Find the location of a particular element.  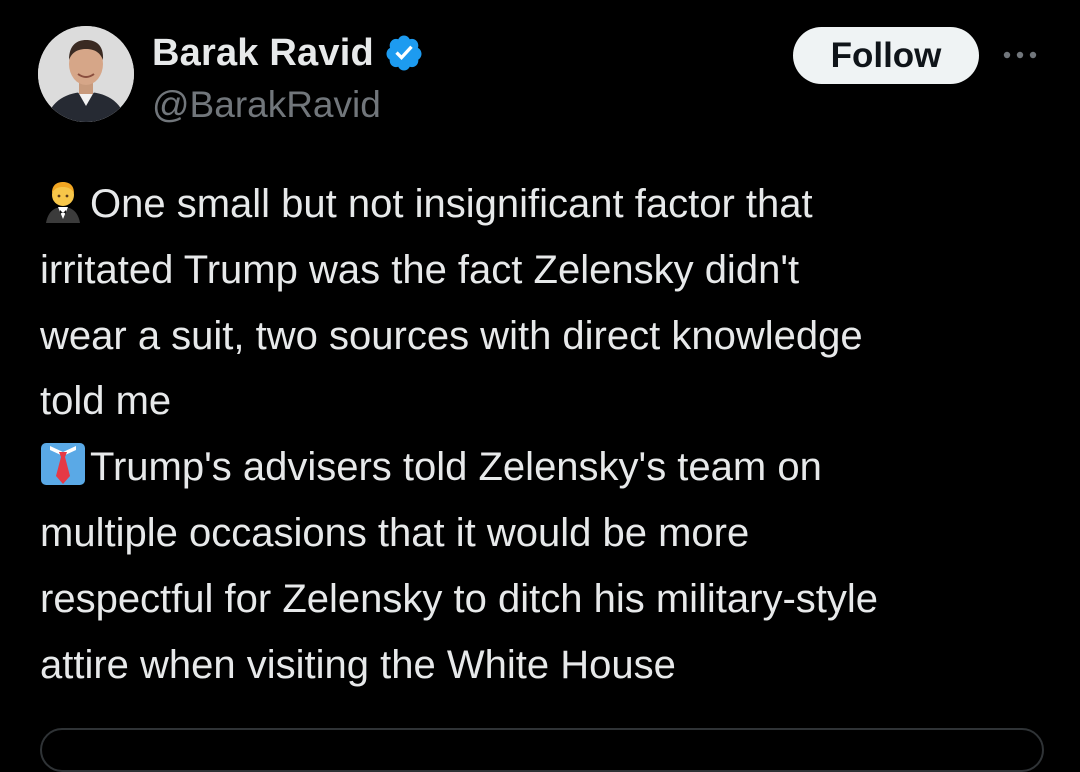

tweet-line: Trump's advisers told Zelensky's team on is located at coordinates (545, 468).